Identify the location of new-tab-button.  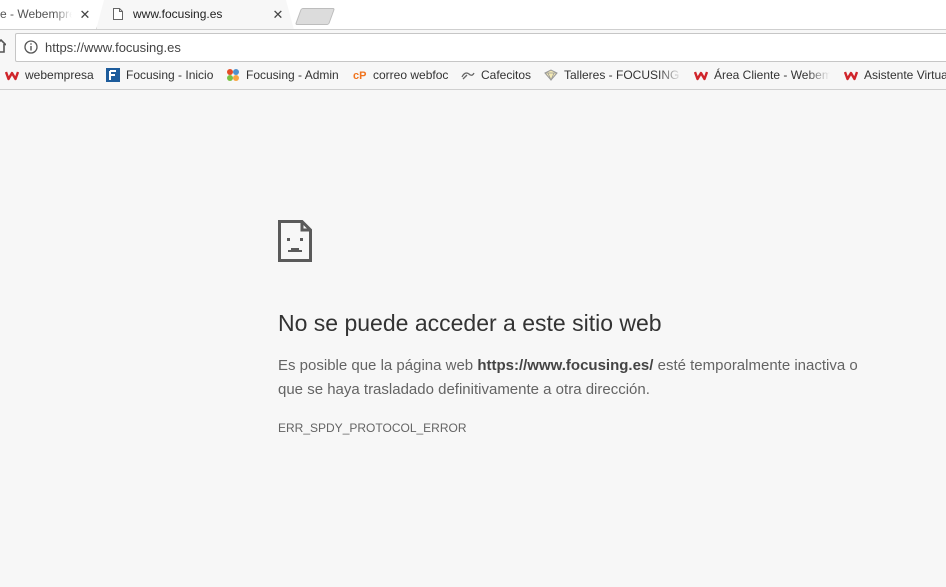
(315, 16).